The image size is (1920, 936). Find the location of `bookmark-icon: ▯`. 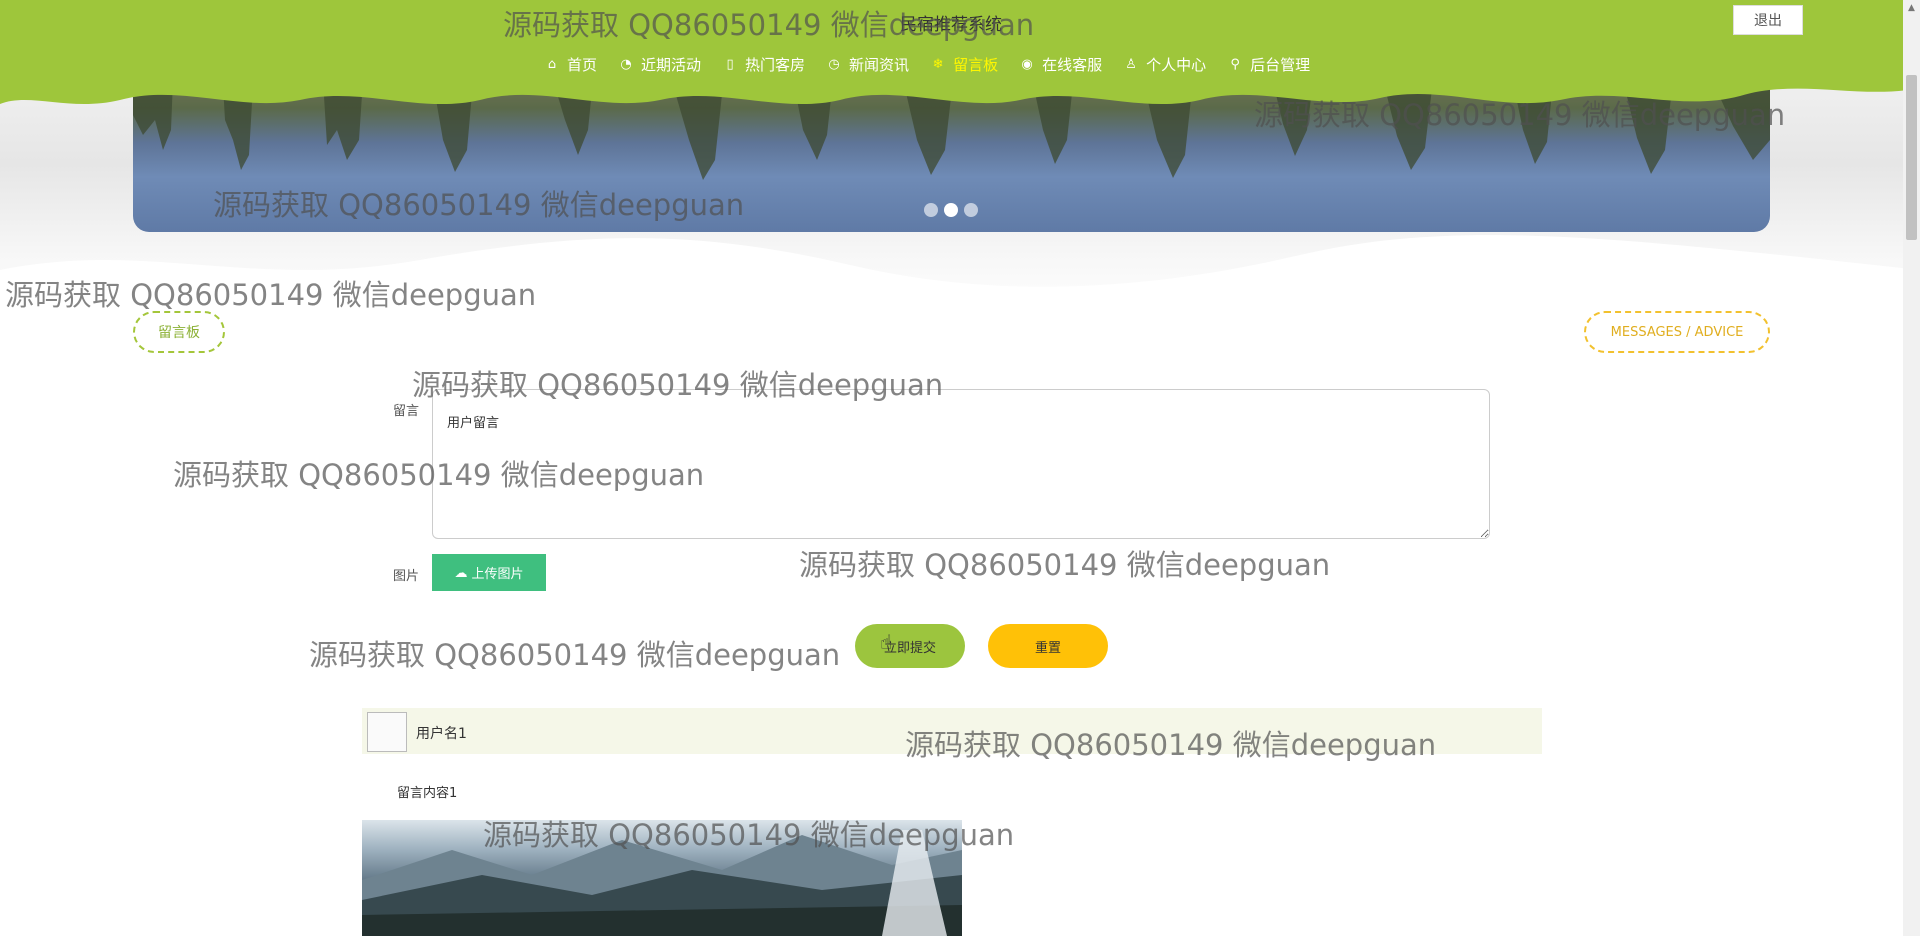

bookmark-icon: ▯ is located at coordinates (730, 64).